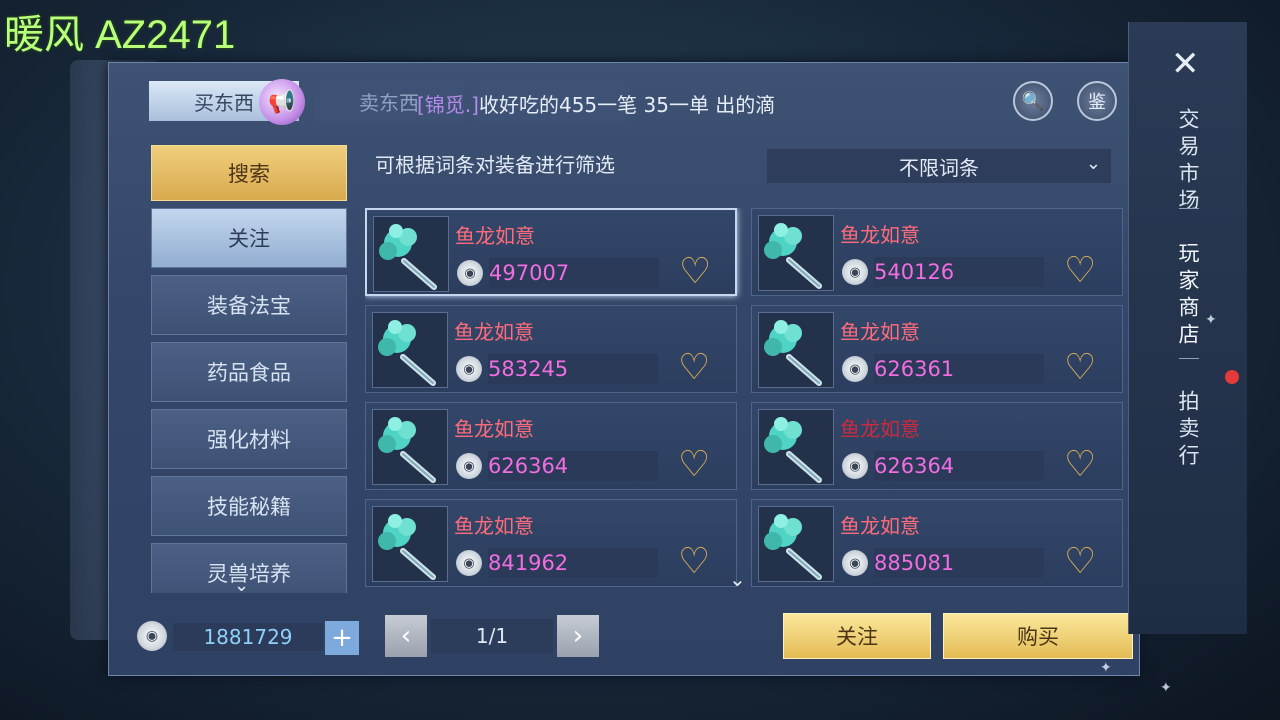  I want to click on filter-dropdown-value: 不限词条, so click(939, 167).